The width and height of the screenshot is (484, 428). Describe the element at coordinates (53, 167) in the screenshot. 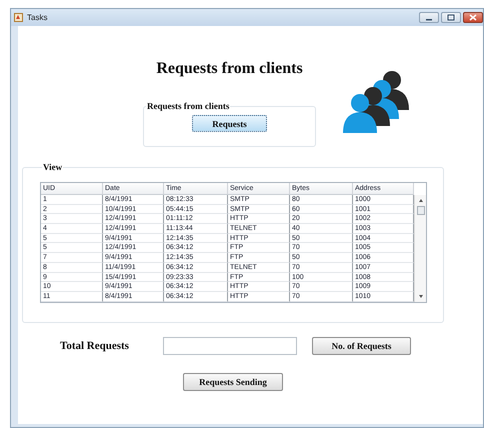

I see `group-title: View` at that location.